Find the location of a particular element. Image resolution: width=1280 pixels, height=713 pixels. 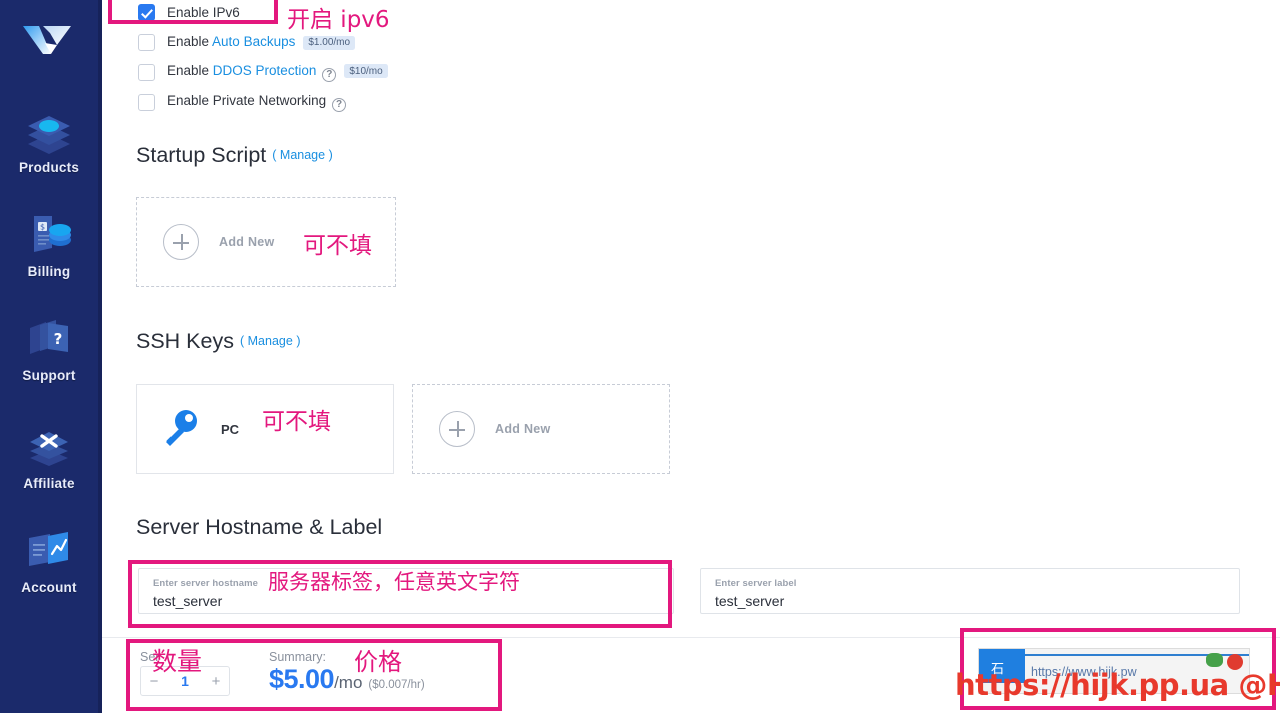

quantity-stepper: − 1 + is located at coordinates (185, 681).